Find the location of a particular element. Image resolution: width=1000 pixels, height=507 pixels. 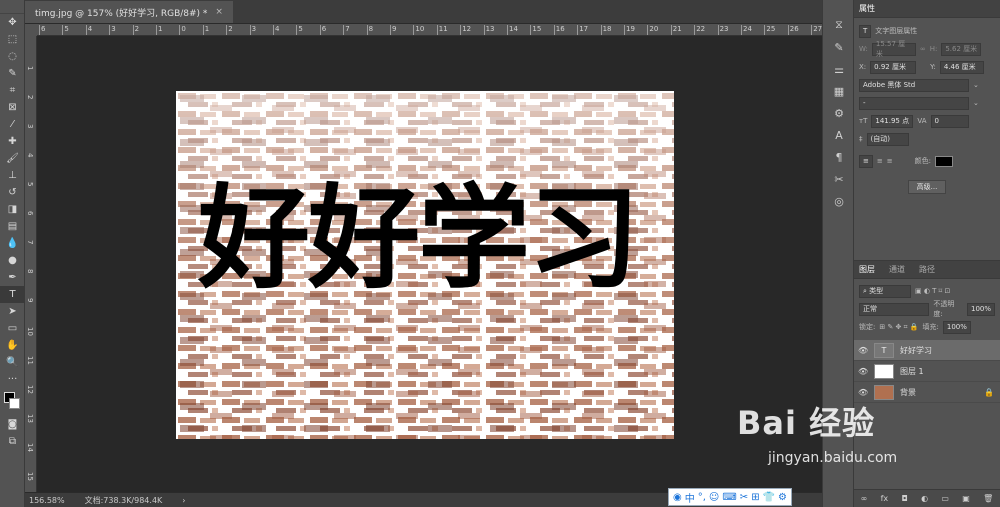

clone-stamp-tool-icon: ⊥ is located at coordinates (12, 175).